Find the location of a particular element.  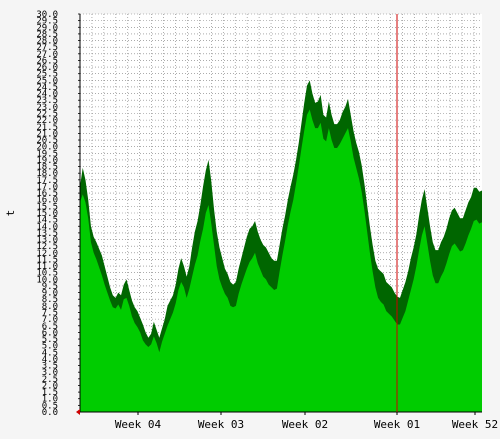

y-axis-label: t is located at coordinates (10, 213).